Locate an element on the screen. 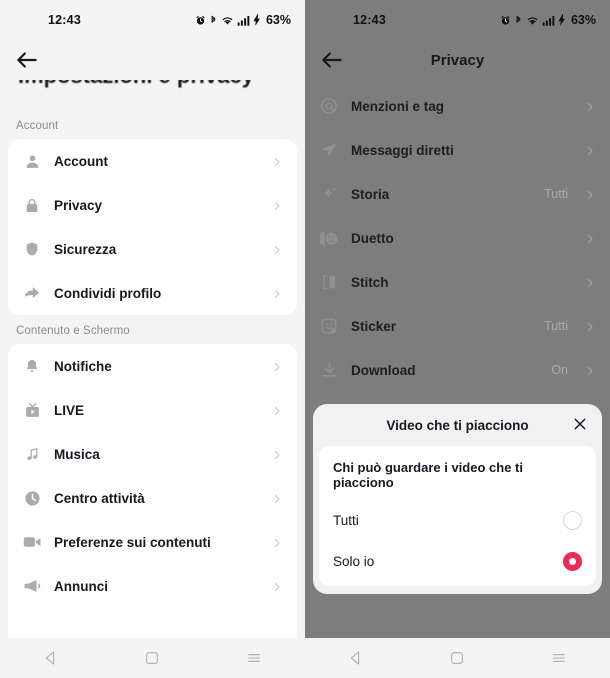 The height and width of the screenshot is (678, 610). list-item: Condividi profilo is located at coordinates (152, 293).